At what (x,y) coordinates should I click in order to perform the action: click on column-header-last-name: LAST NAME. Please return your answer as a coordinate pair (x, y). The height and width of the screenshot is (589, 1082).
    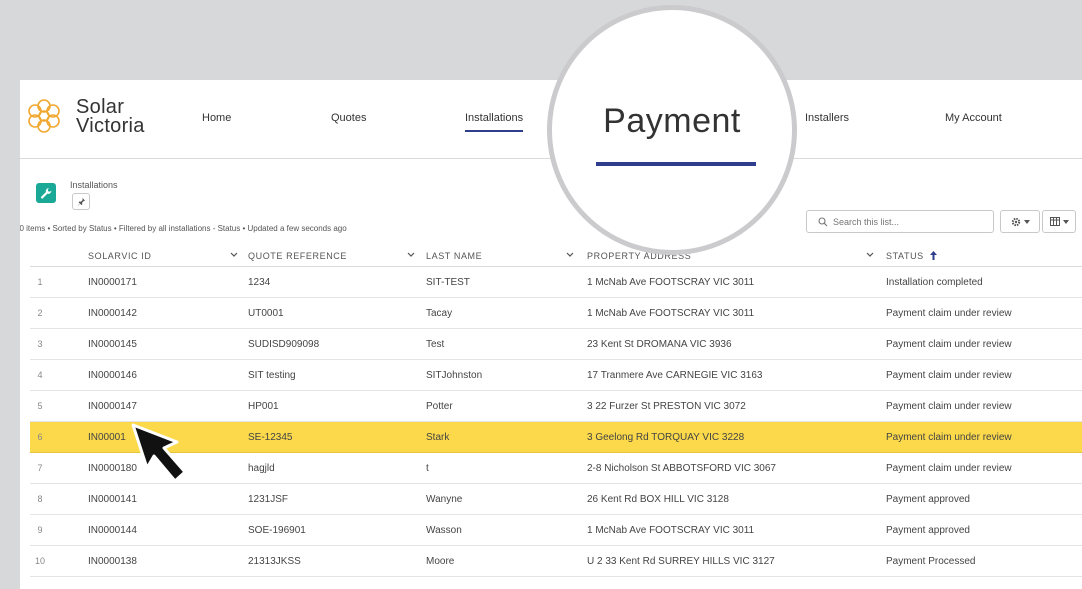
    Looking at the image, I should click on (454, 256).